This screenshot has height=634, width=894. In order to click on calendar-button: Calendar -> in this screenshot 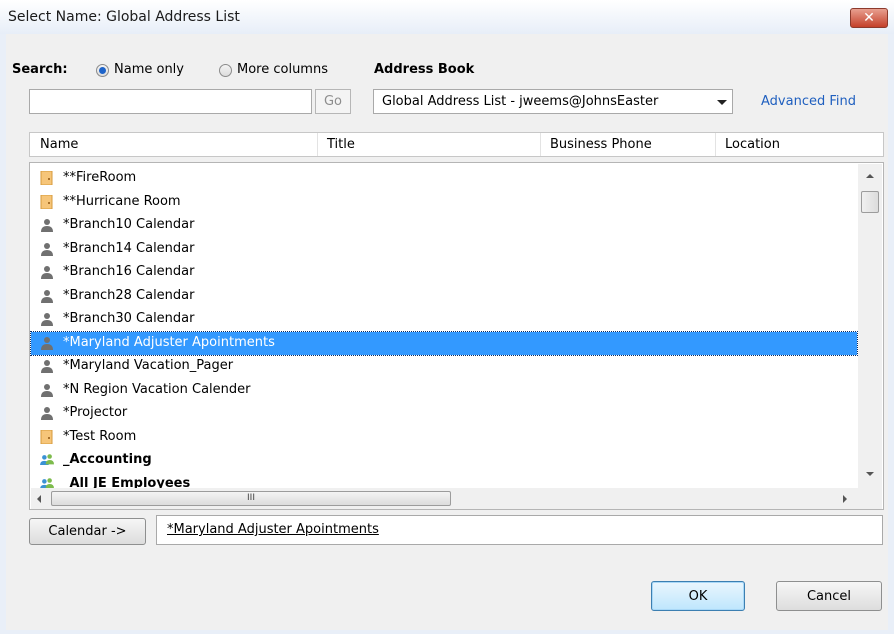, I will do `click(87, 531)`.